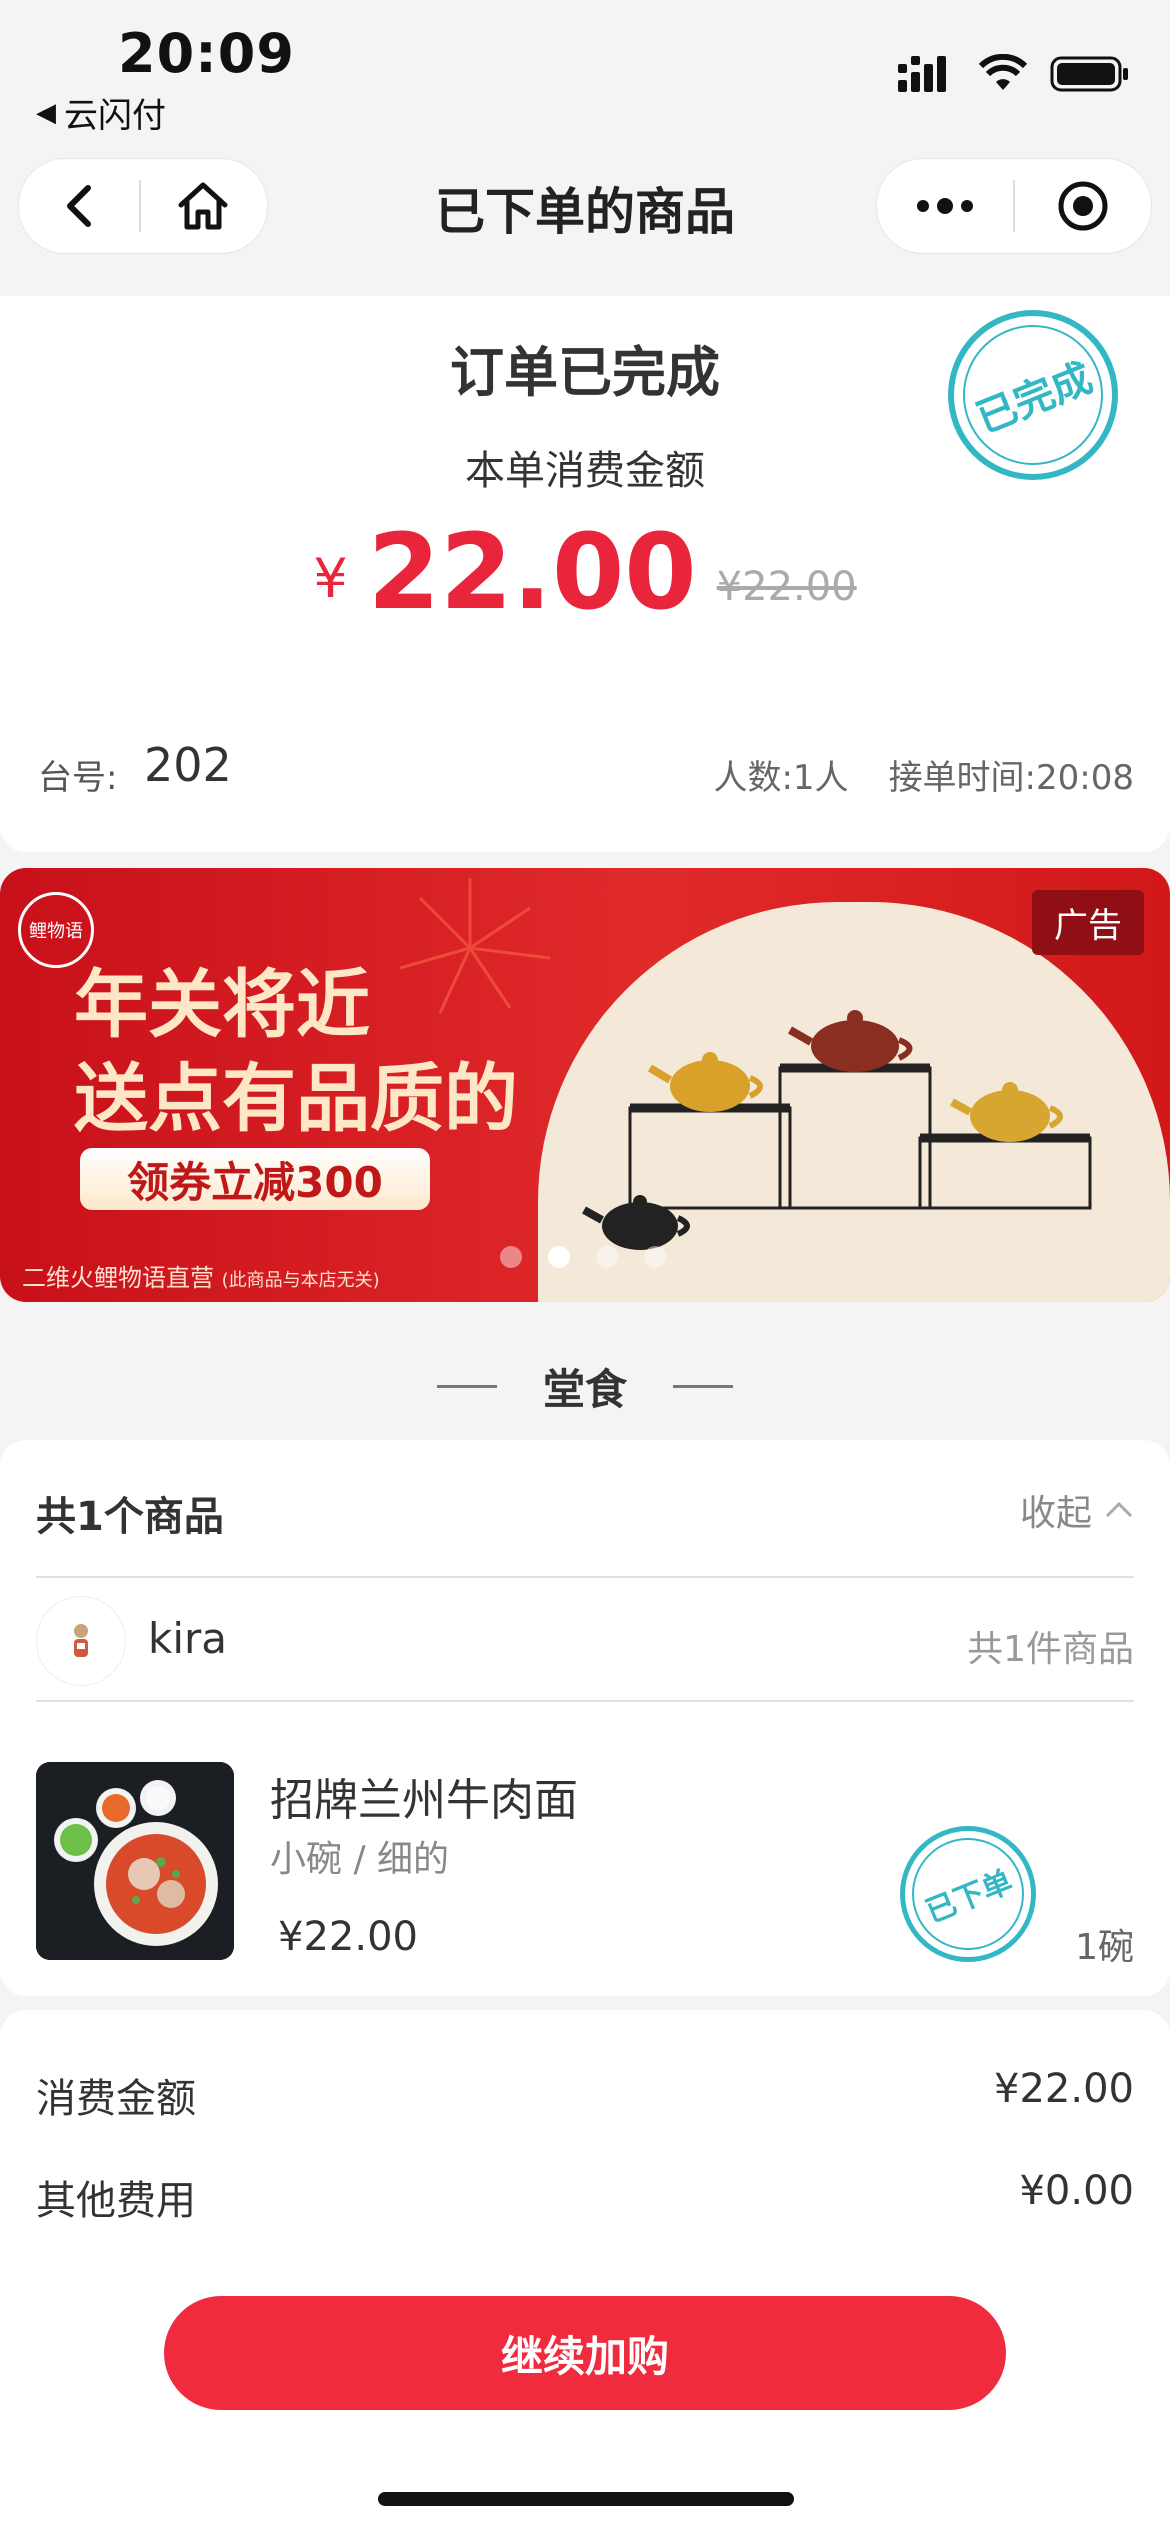  Describe the element at coordinates (1089, 74) in the screenshot. I see `battery-icon` at that location.